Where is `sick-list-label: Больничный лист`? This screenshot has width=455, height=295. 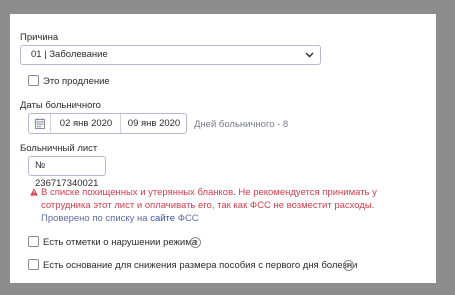 sick-list-label: Больничный лист is located at coordinates (59, 148).